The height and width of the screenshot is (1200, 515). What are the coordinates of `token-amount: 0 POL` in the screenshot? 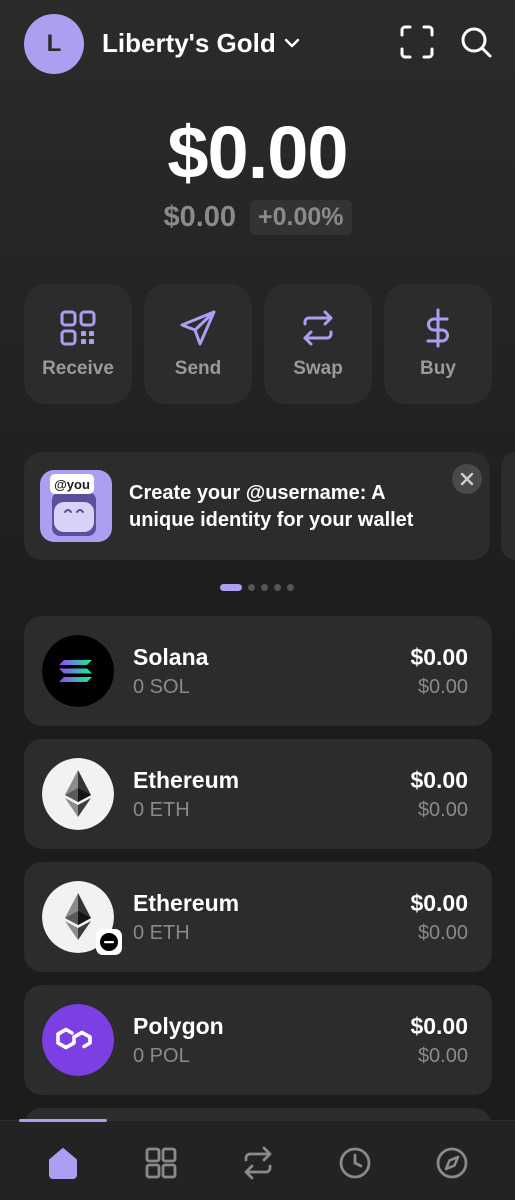 It's located at (161, 1056).